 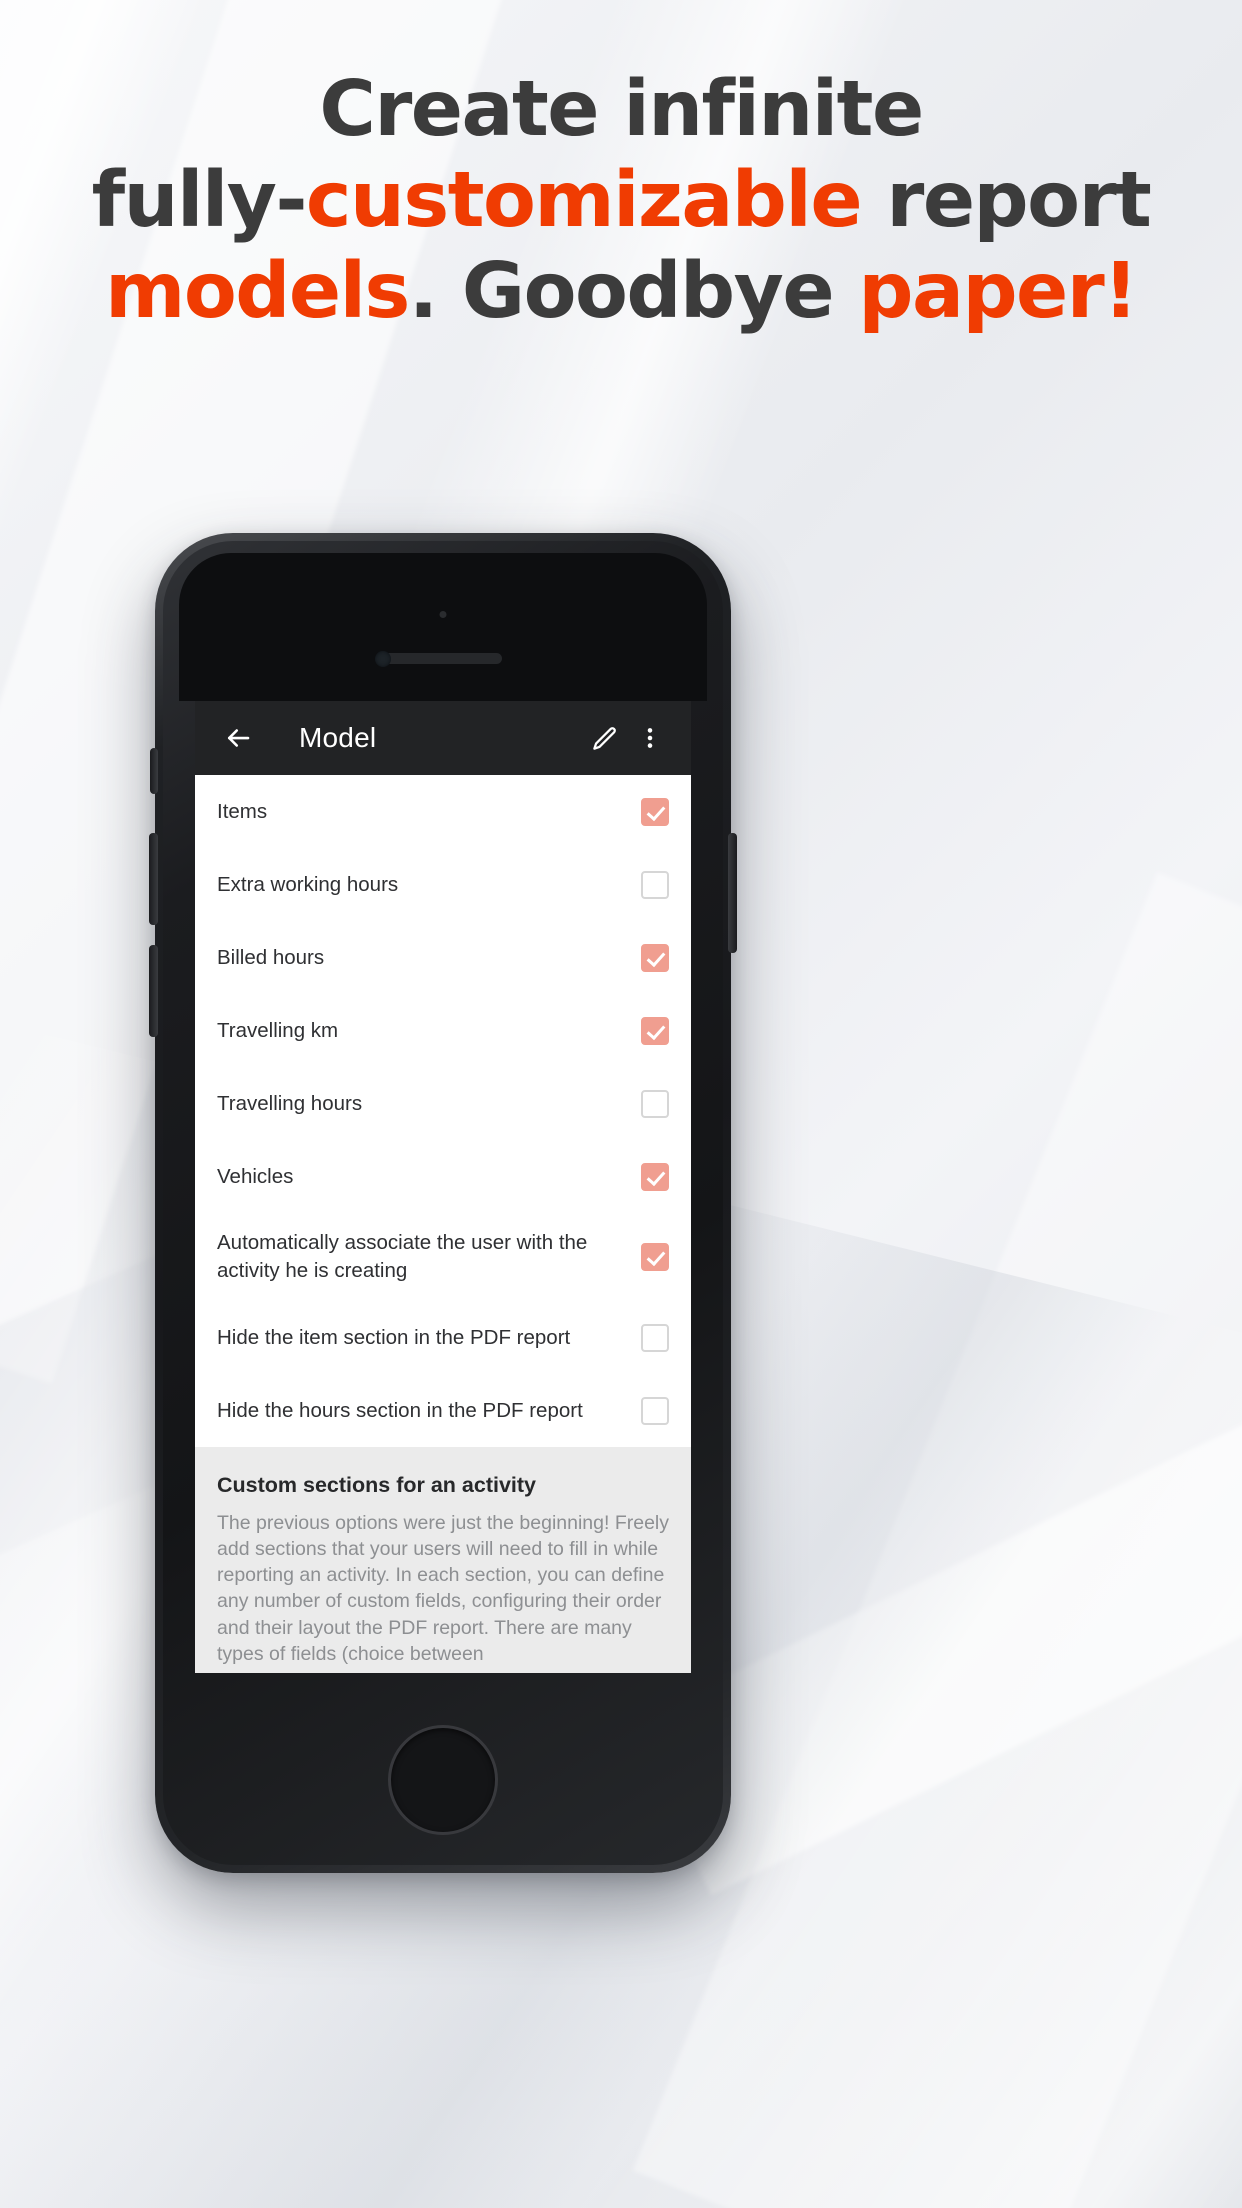 I want to click on phone-home-button, so click(x=443, y=1780).